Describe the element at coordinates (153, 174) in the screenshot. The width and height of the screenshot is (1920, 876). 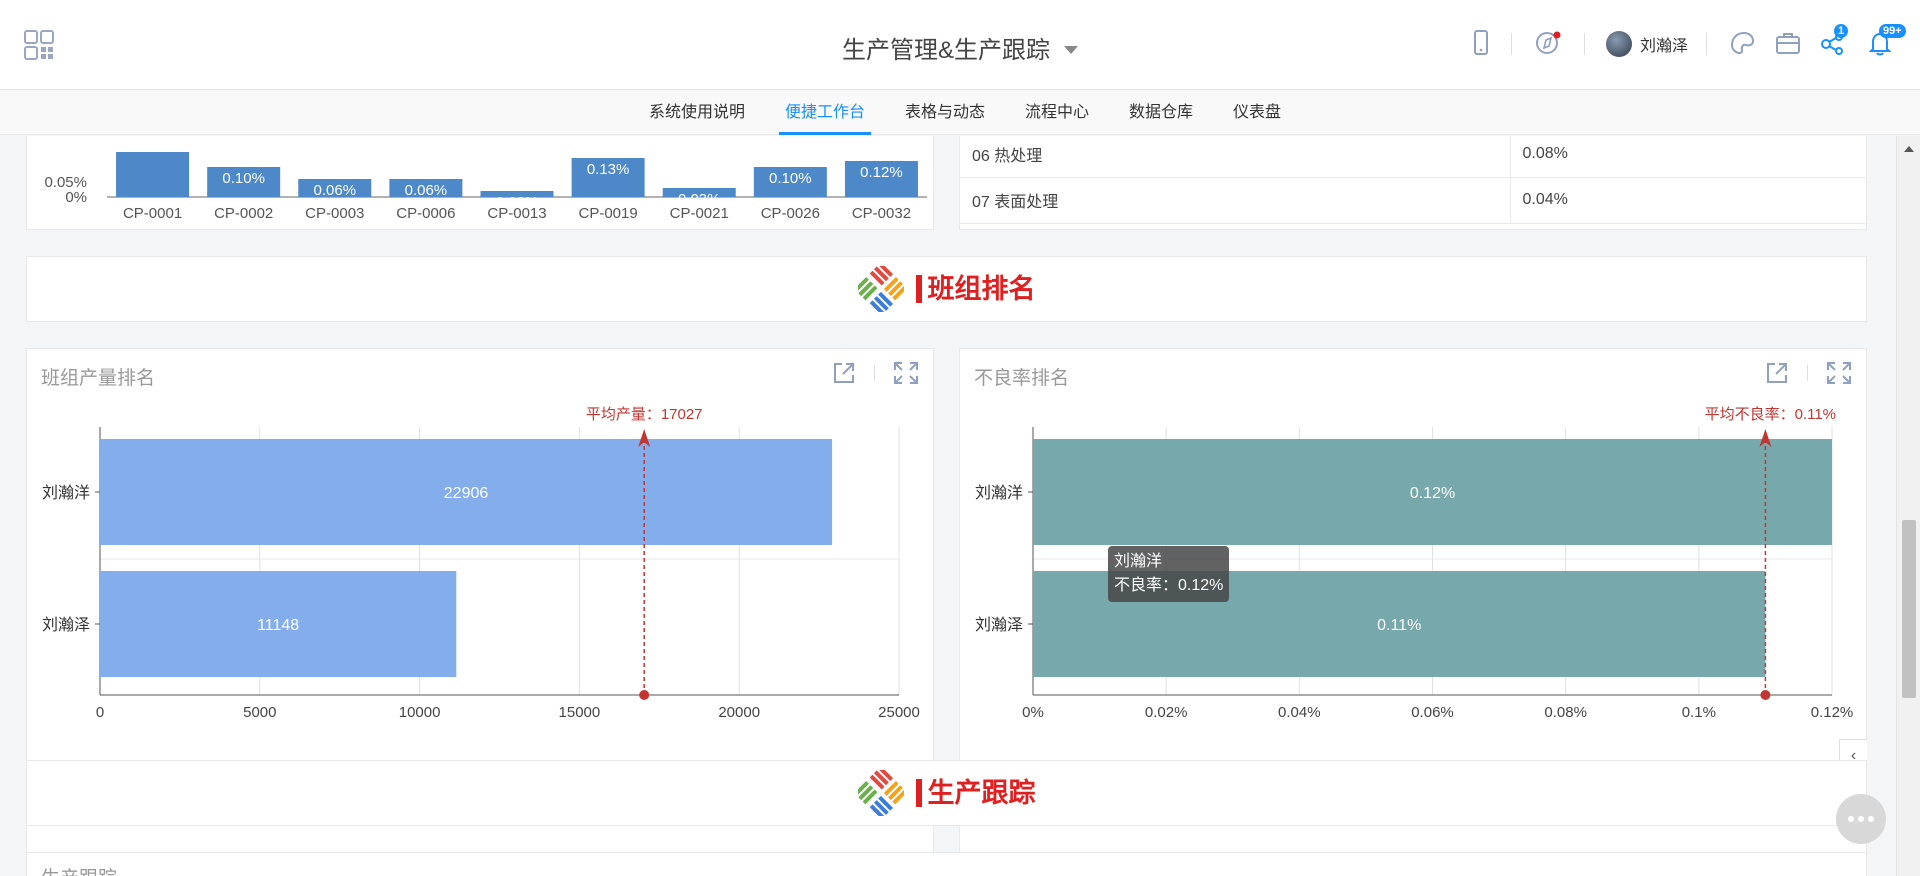
I see `bar` at that location.